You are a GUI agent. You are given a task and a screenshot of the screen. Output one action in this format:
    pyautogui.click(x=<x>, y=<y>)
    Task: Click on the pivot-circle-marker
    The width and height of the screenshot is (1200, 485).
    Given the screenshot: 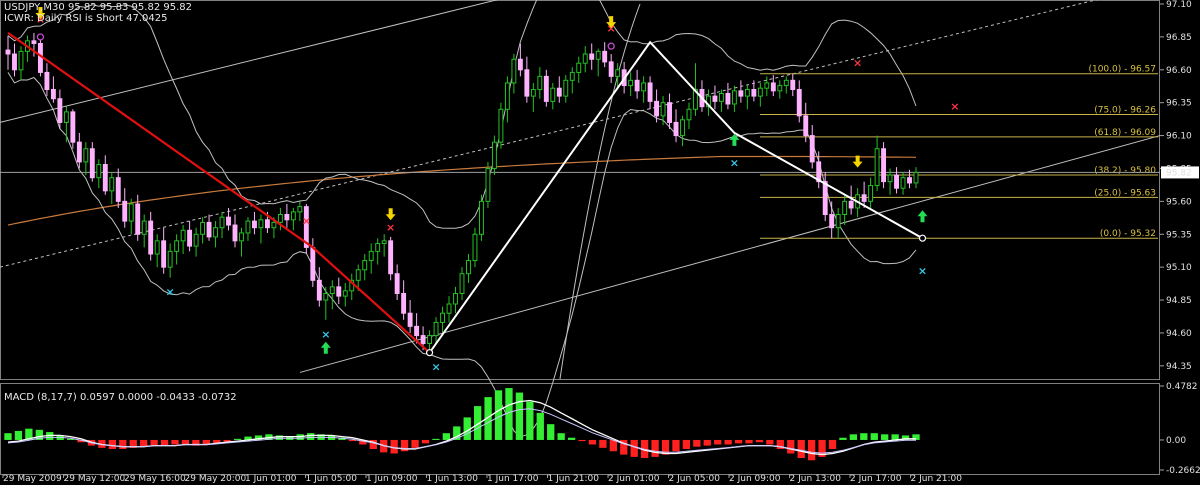 What is the action you would take?
    pyautogui.click(x=429, y=353)
    